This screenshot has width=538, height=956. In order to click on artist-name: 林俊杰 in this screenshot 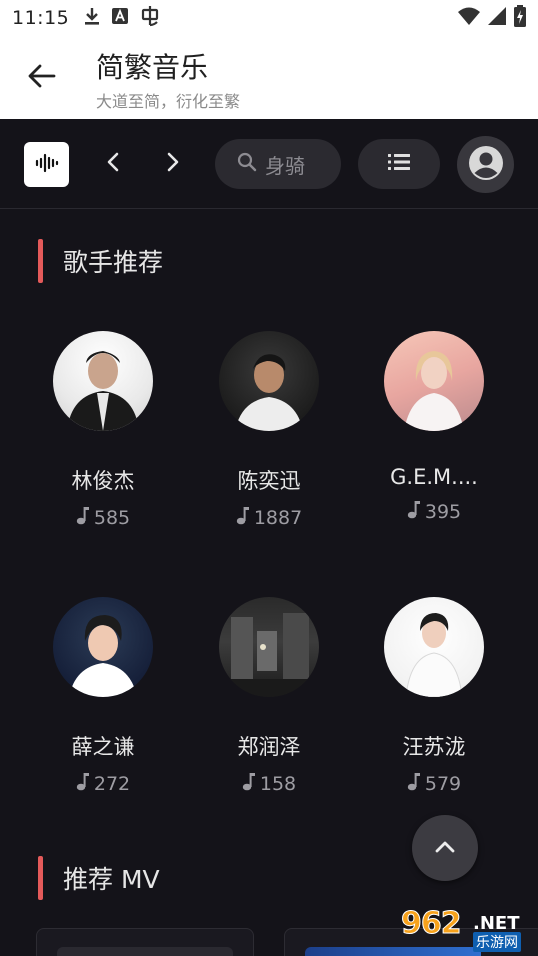, I will do `click(103, 481)`.